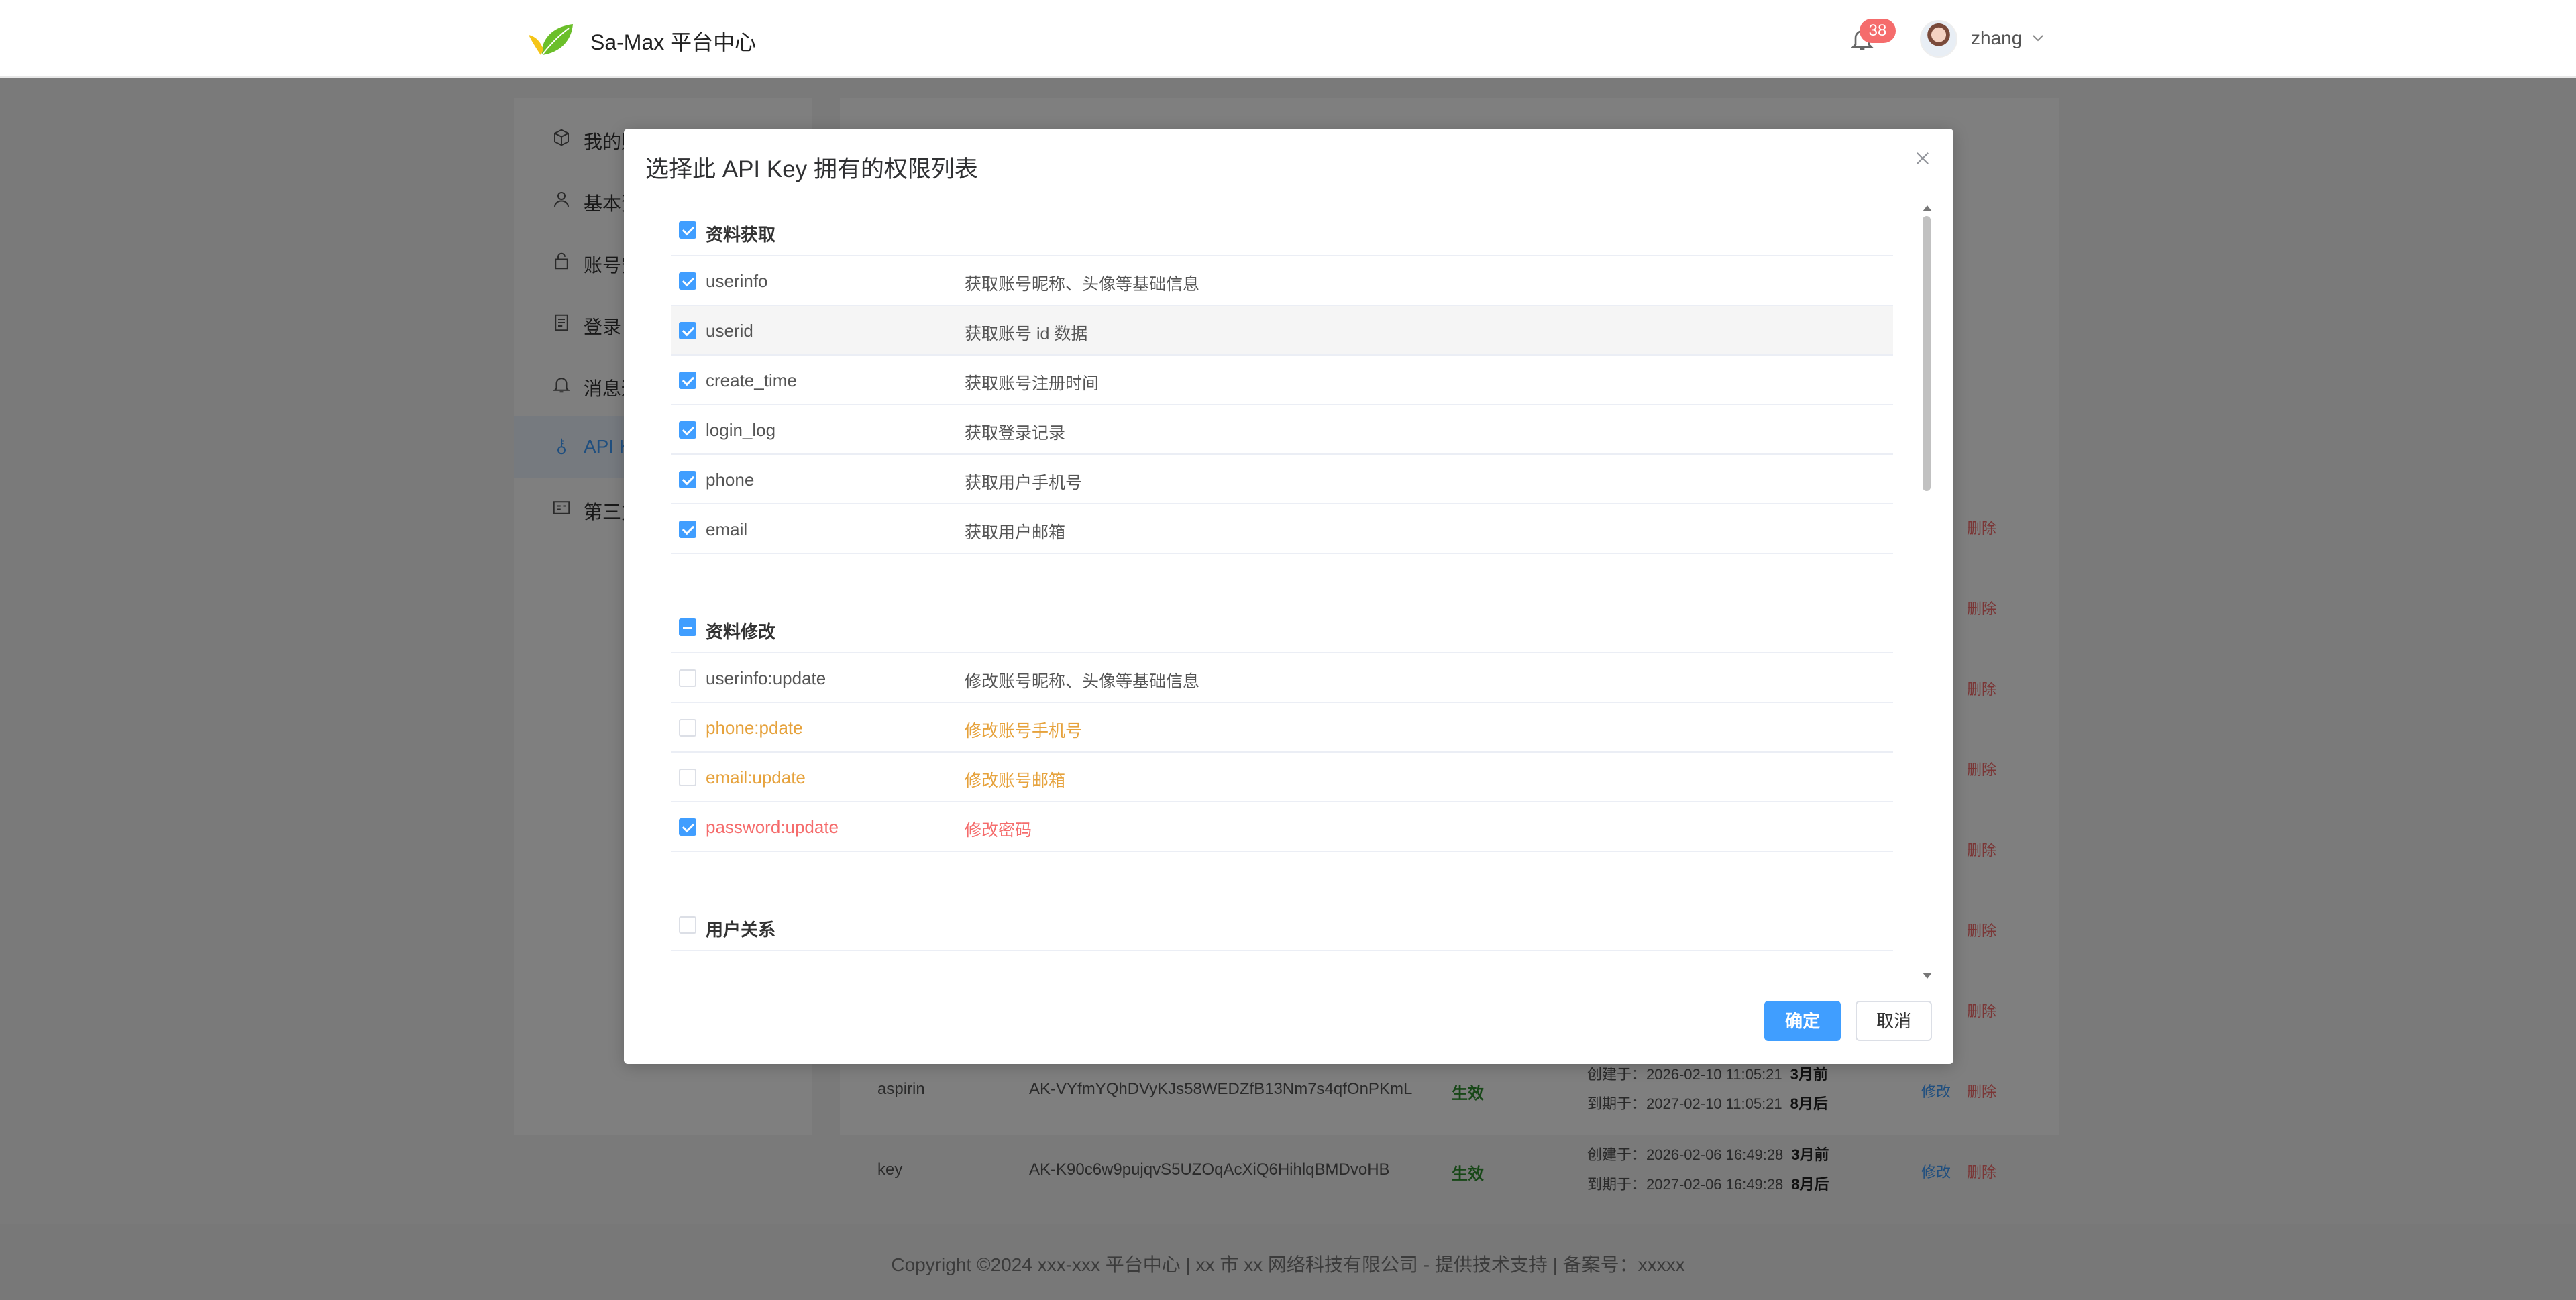 The width and height of the screenshot is (2576, 1300). What do you see at coordinates (1996, 38) in the screenshot?
I see `username: zhang` at bounding box center [1996, 38].